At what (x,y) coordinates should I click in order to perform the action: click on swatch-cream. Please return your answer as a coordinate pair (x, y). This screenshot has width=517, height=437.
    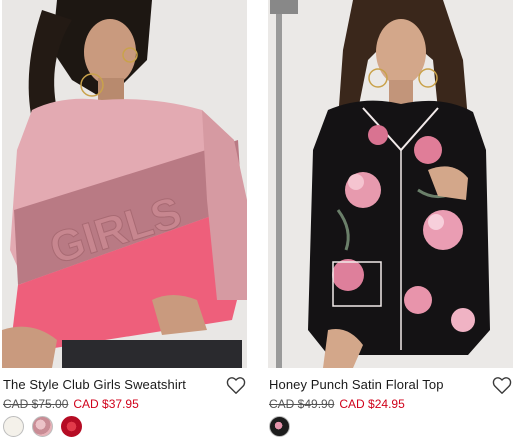
    Looking at the image, I should click on (13, 426).